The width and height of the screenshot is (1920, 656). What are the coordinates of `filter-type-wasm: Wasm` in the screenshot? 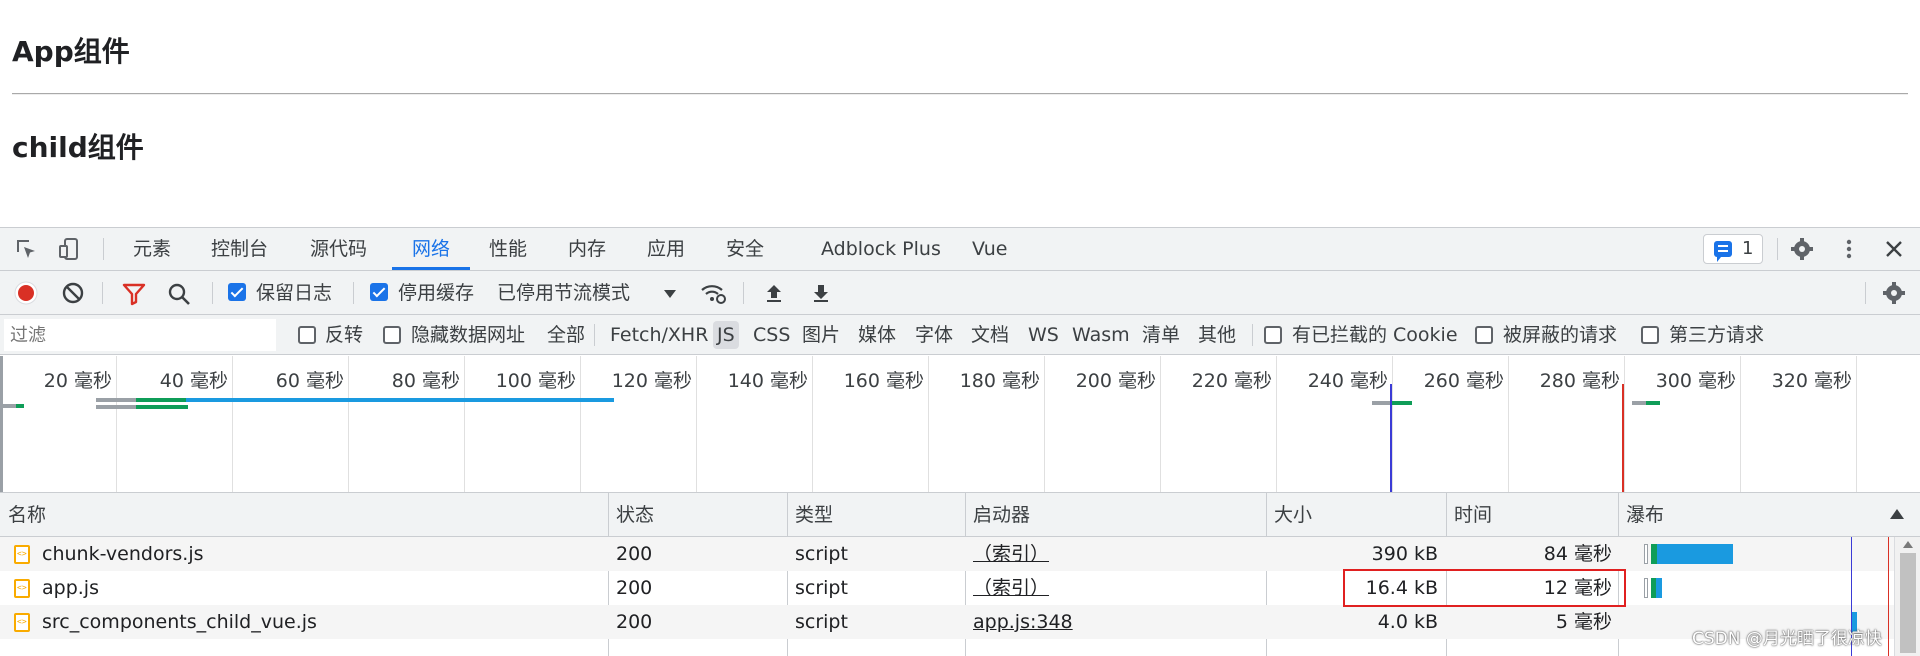 It's located at (1101, 335).